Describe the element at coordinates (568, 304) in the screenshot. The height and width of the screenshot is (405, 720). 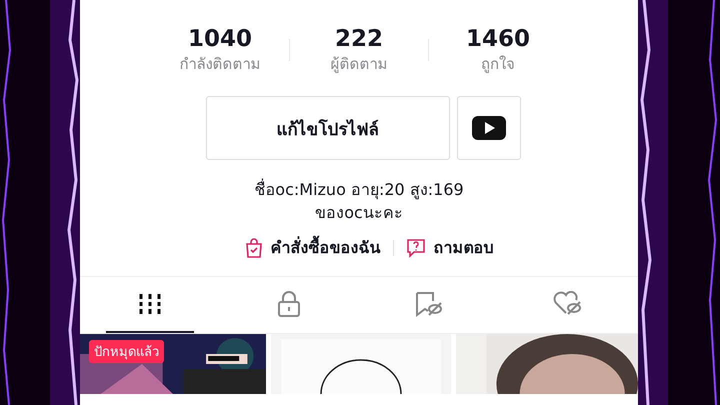
I see `hidden-heart-icon` at that location.